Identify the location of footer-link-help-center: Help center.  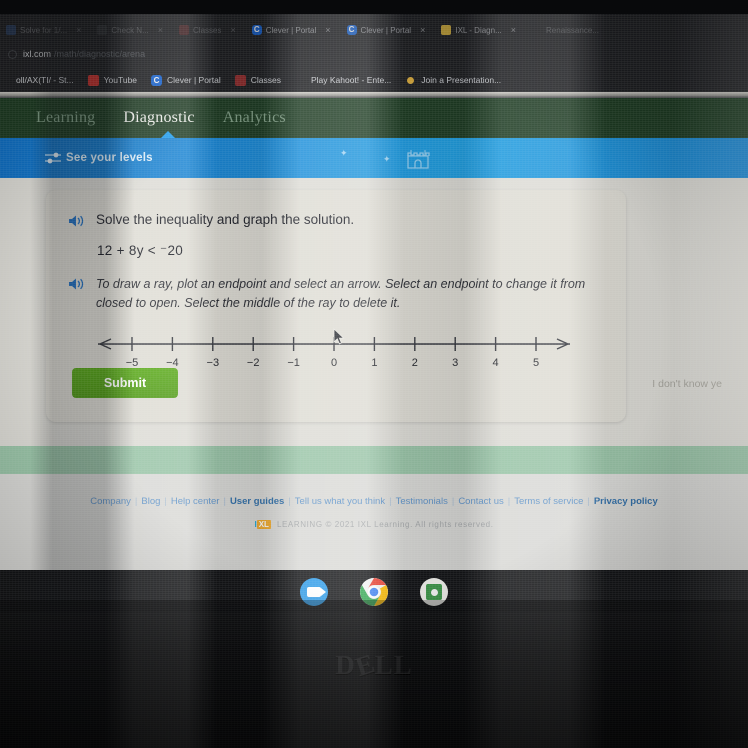
(195, 501).